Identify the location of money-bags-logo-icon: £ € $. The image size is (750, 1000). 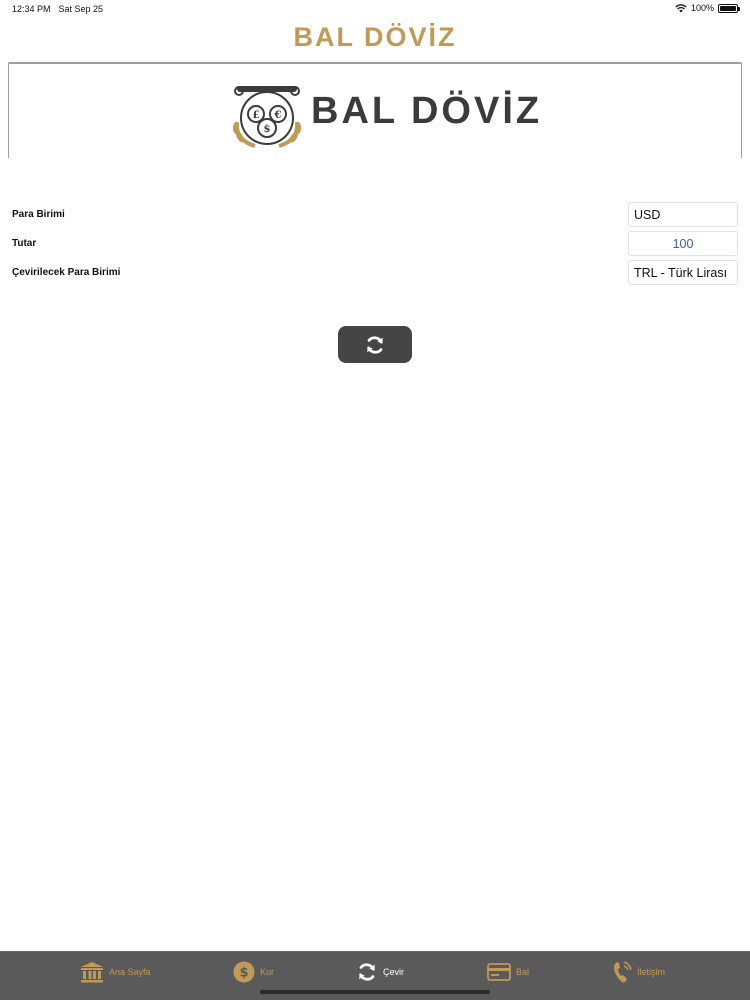
(267, 117).